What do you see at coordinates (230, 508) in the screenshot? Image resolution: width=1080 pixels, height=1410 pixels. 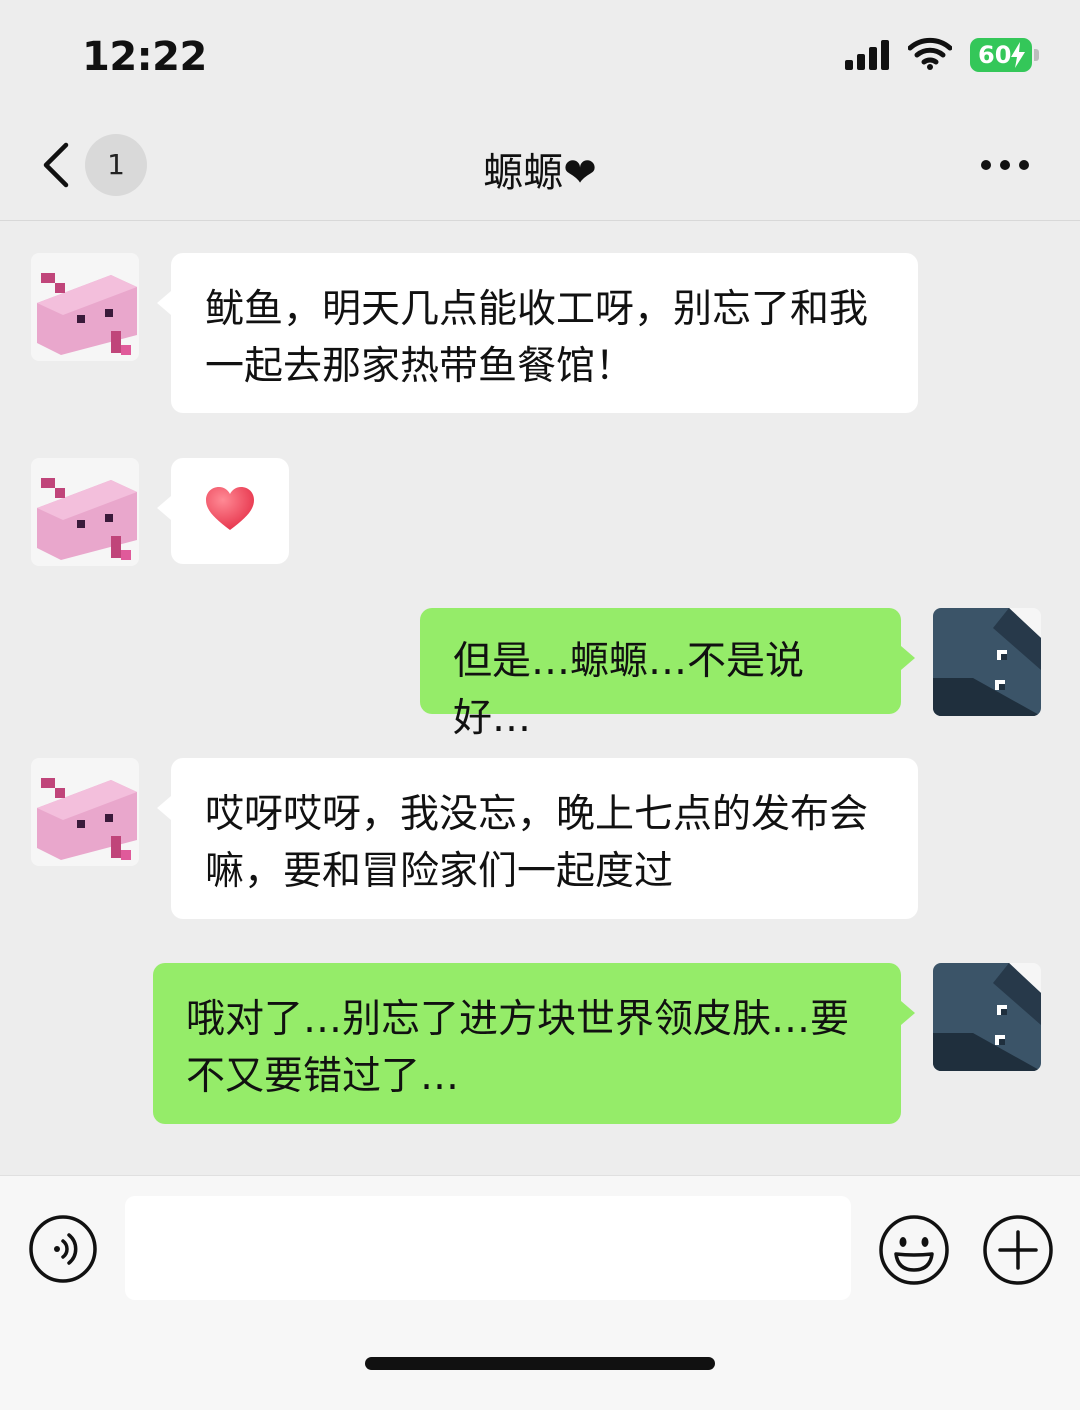 I see `heart-icon` at bounding box center [230, 508].